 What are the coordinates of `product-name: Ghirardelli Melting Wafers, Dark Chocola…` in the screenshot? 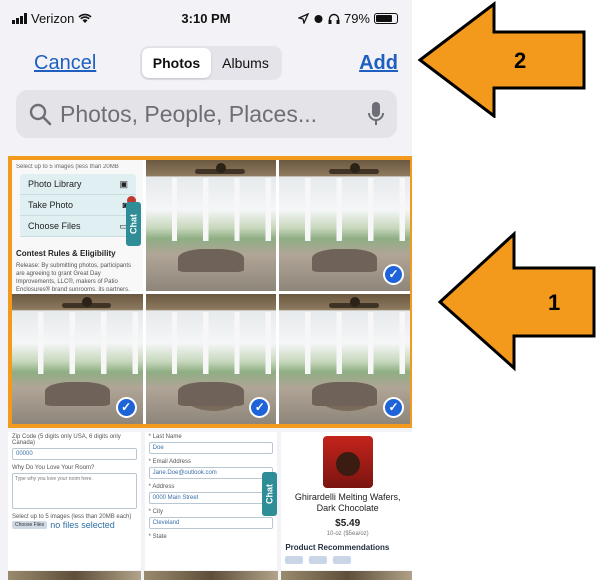 It's located at (347, 502).